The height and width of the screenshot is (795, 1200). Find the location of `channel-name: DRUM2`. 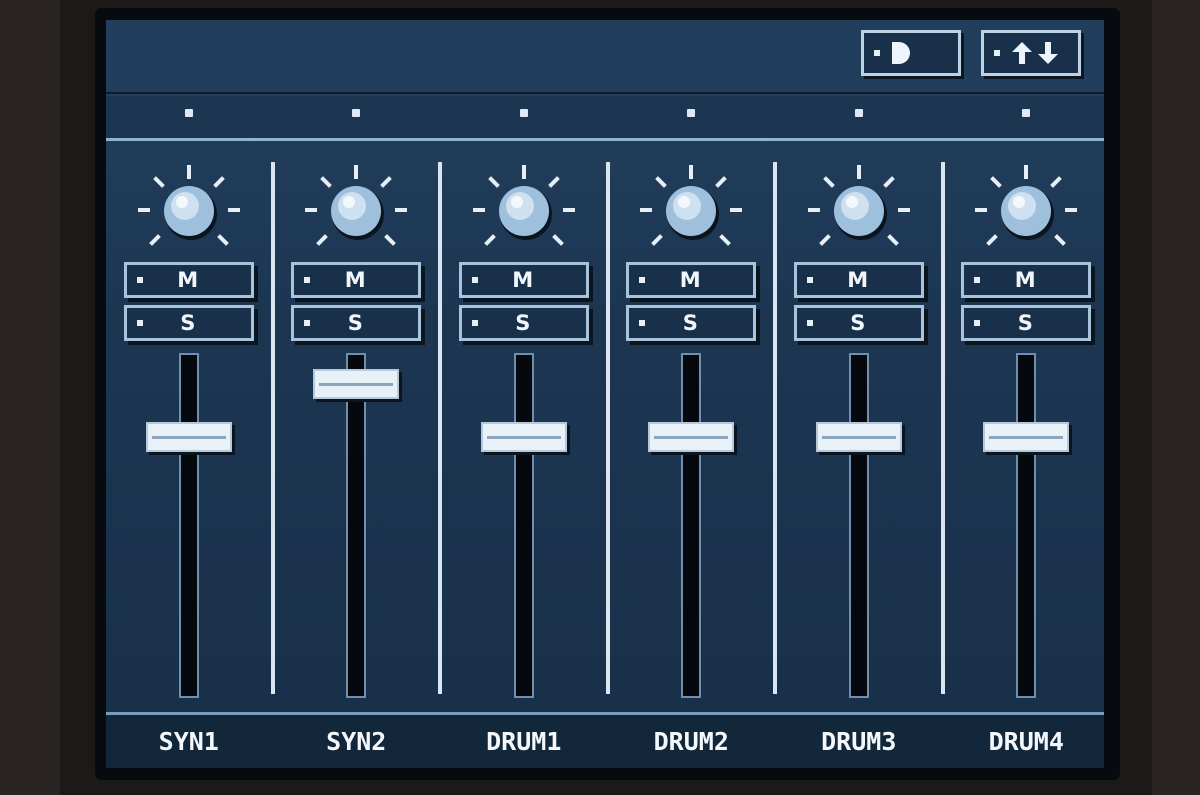

channel-name: DRUM2 is located at coordinates (691, 741).